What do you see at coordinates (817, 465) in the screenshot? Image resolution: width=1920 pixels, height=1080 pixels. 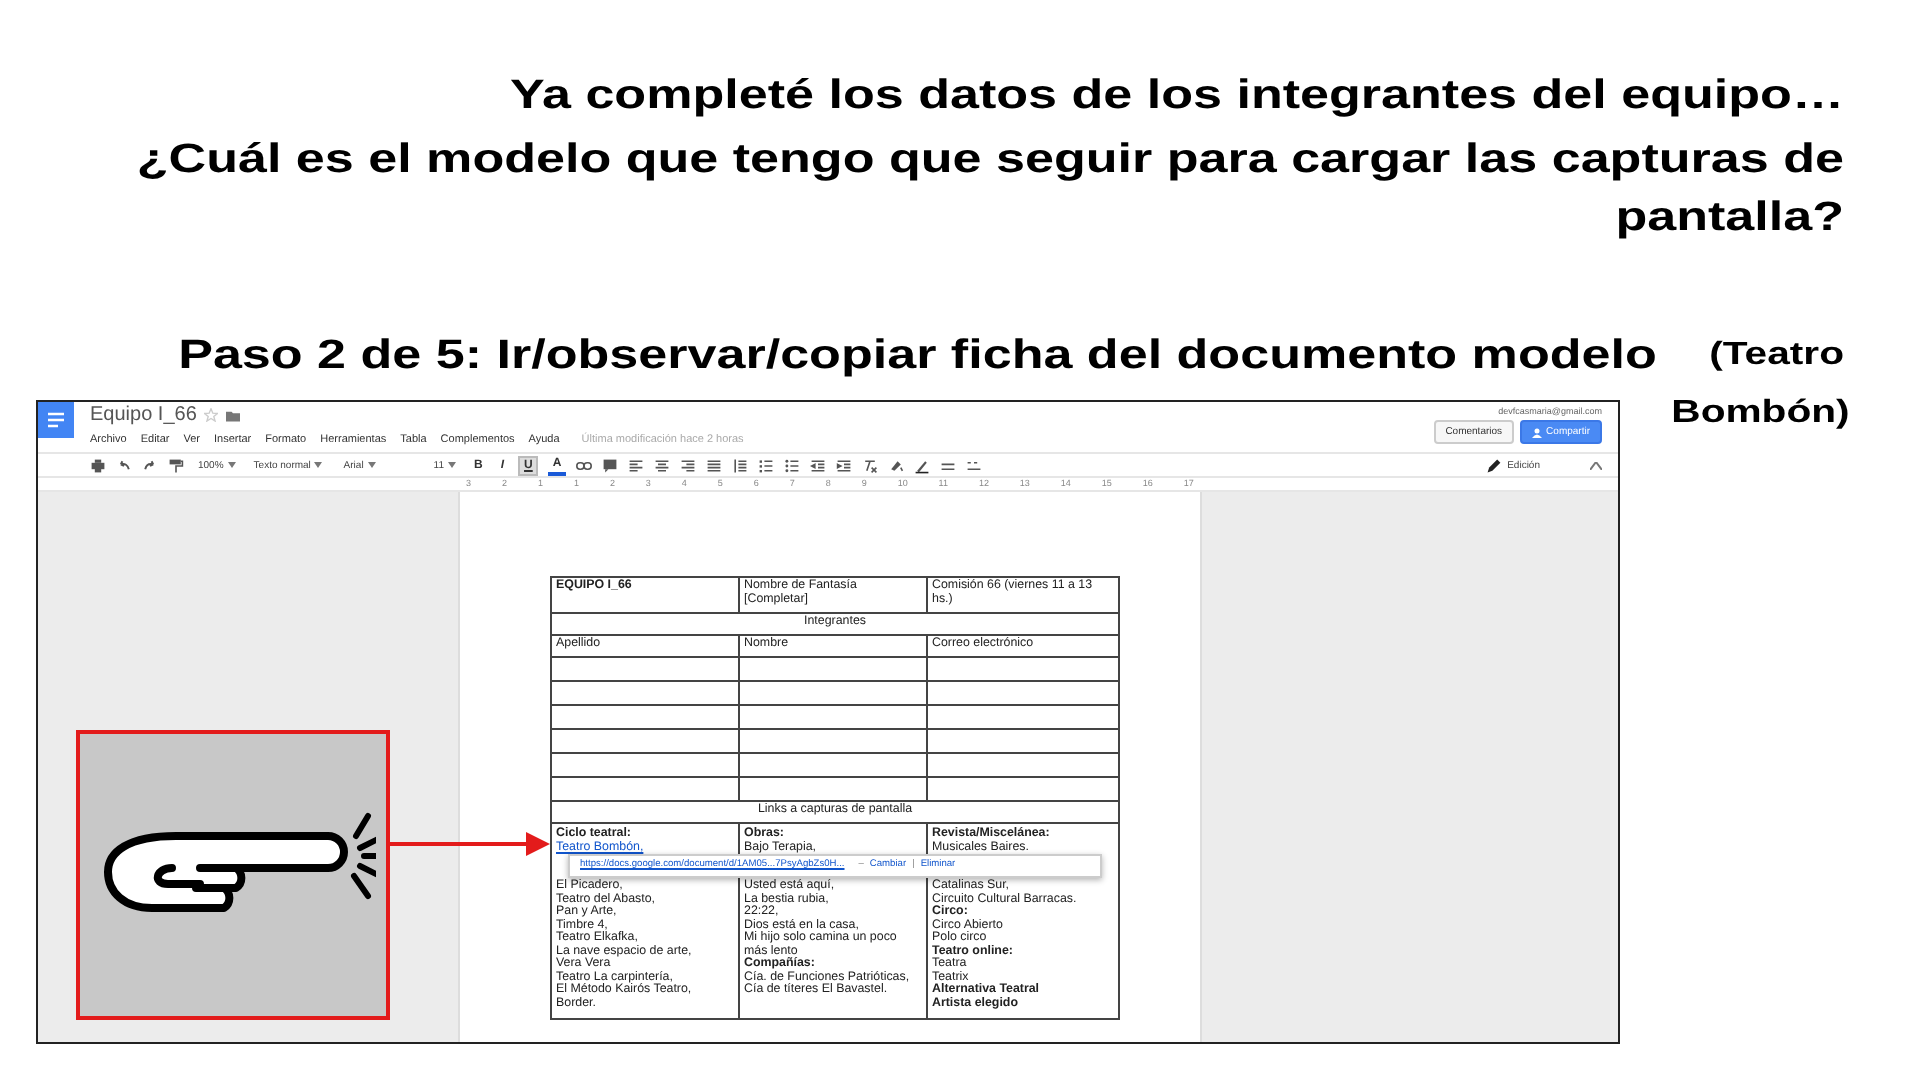 I see `outdent-icon` at bounding box center [817, 465].